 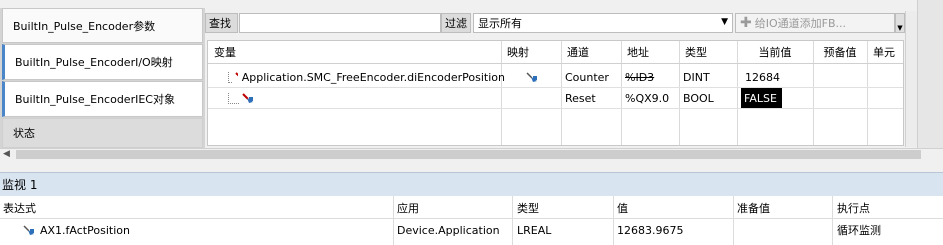 I want to click on table-row: AX1.fActPosition, so click(x=76, y=230).